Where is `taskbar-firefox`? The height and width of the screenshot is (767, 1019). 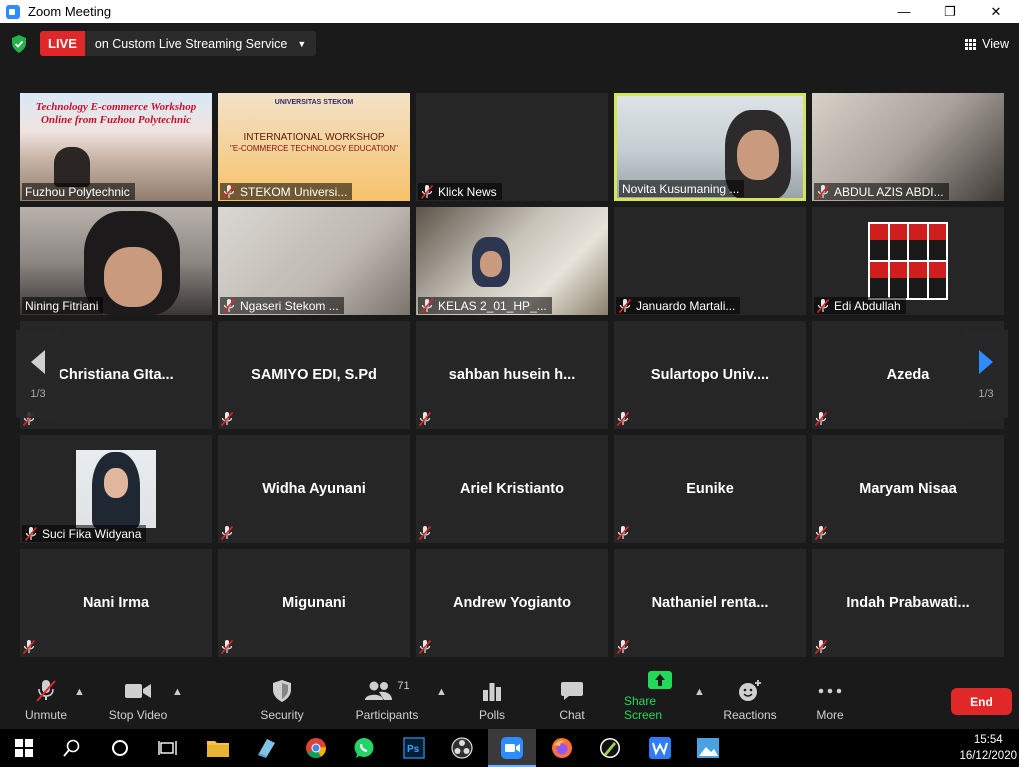
taskbar-firefox is located at coordinates (562, 748).